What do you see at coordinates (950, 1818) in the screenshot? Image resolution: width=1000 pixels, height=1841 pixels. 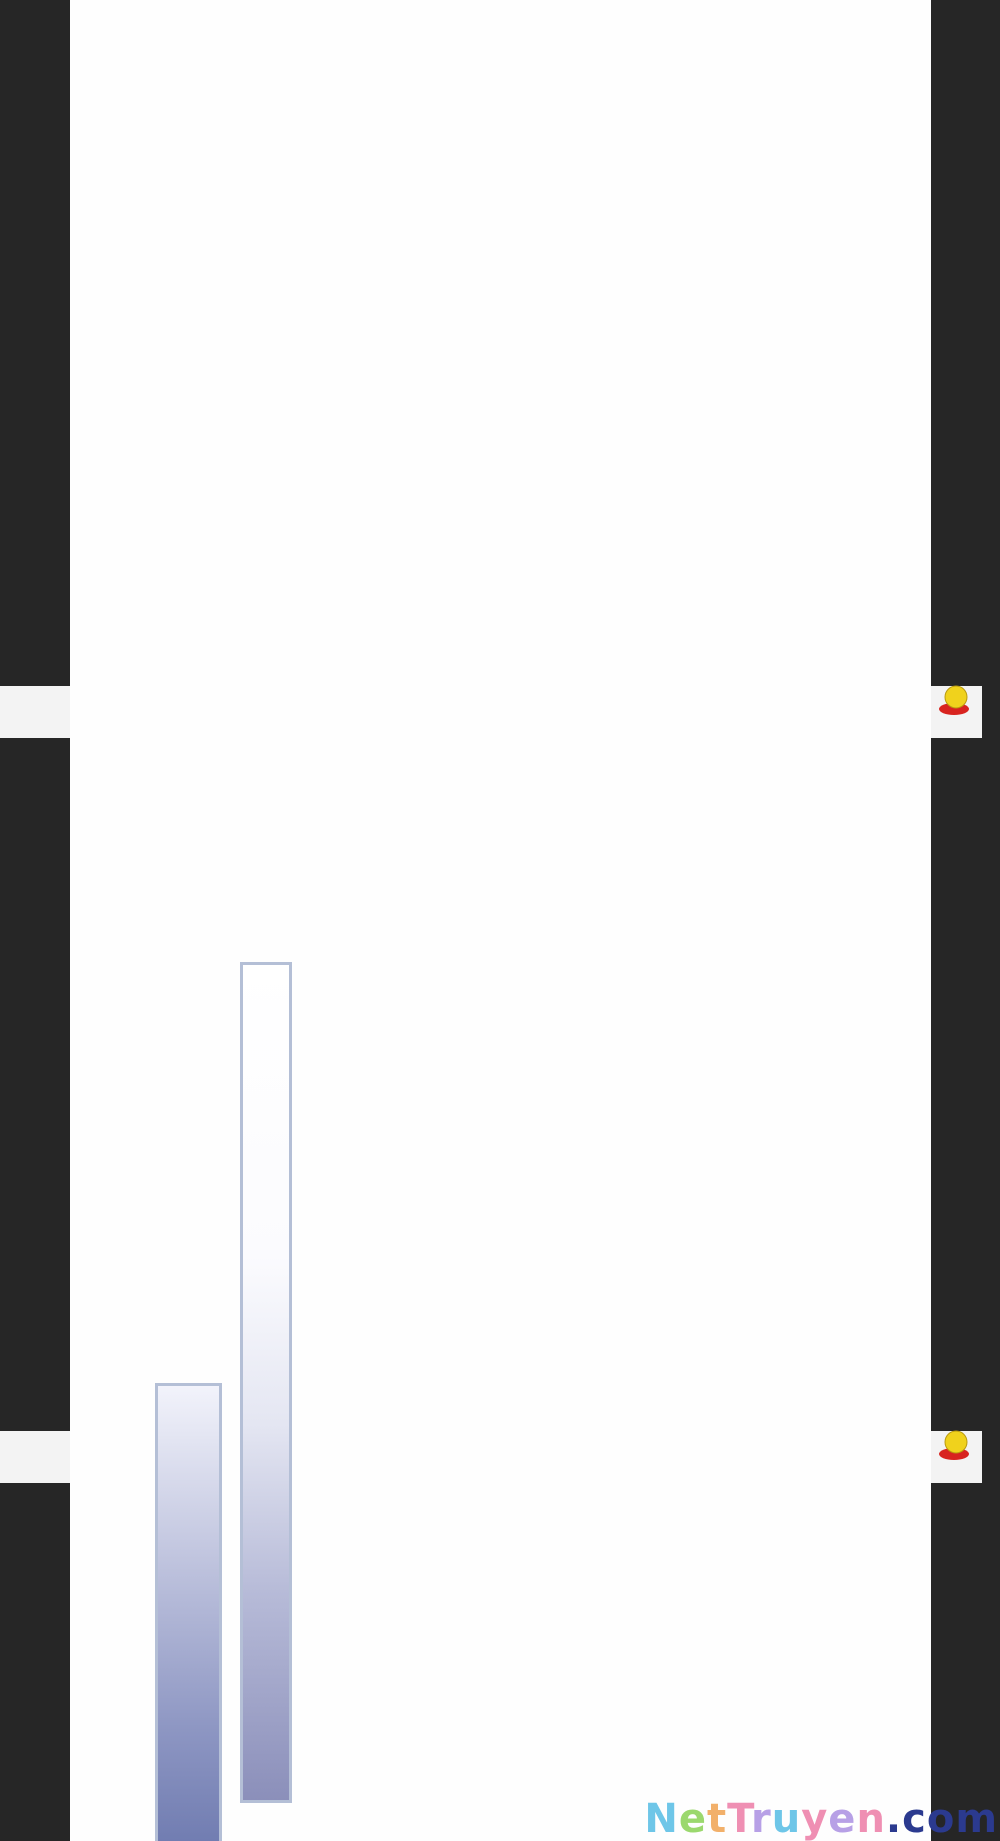 I see `watermark-part: com` at bounding box center [950, 1818].